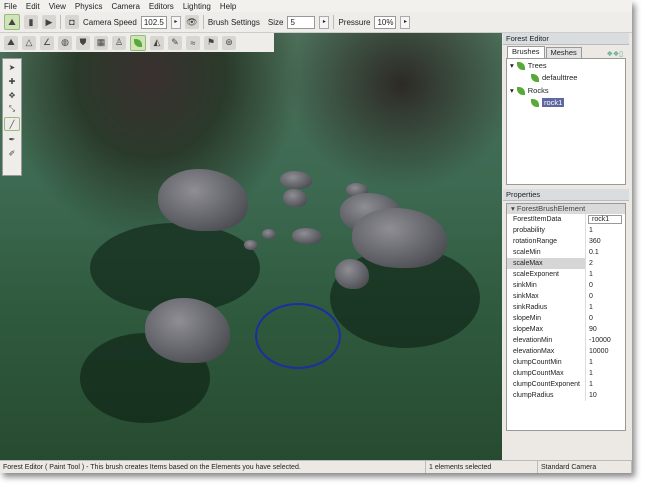 The width and height of the screenshot is (645, 487). Describe the element at coordinates (605, 329) in the screenshot. I see `property-value: 90` at that location.